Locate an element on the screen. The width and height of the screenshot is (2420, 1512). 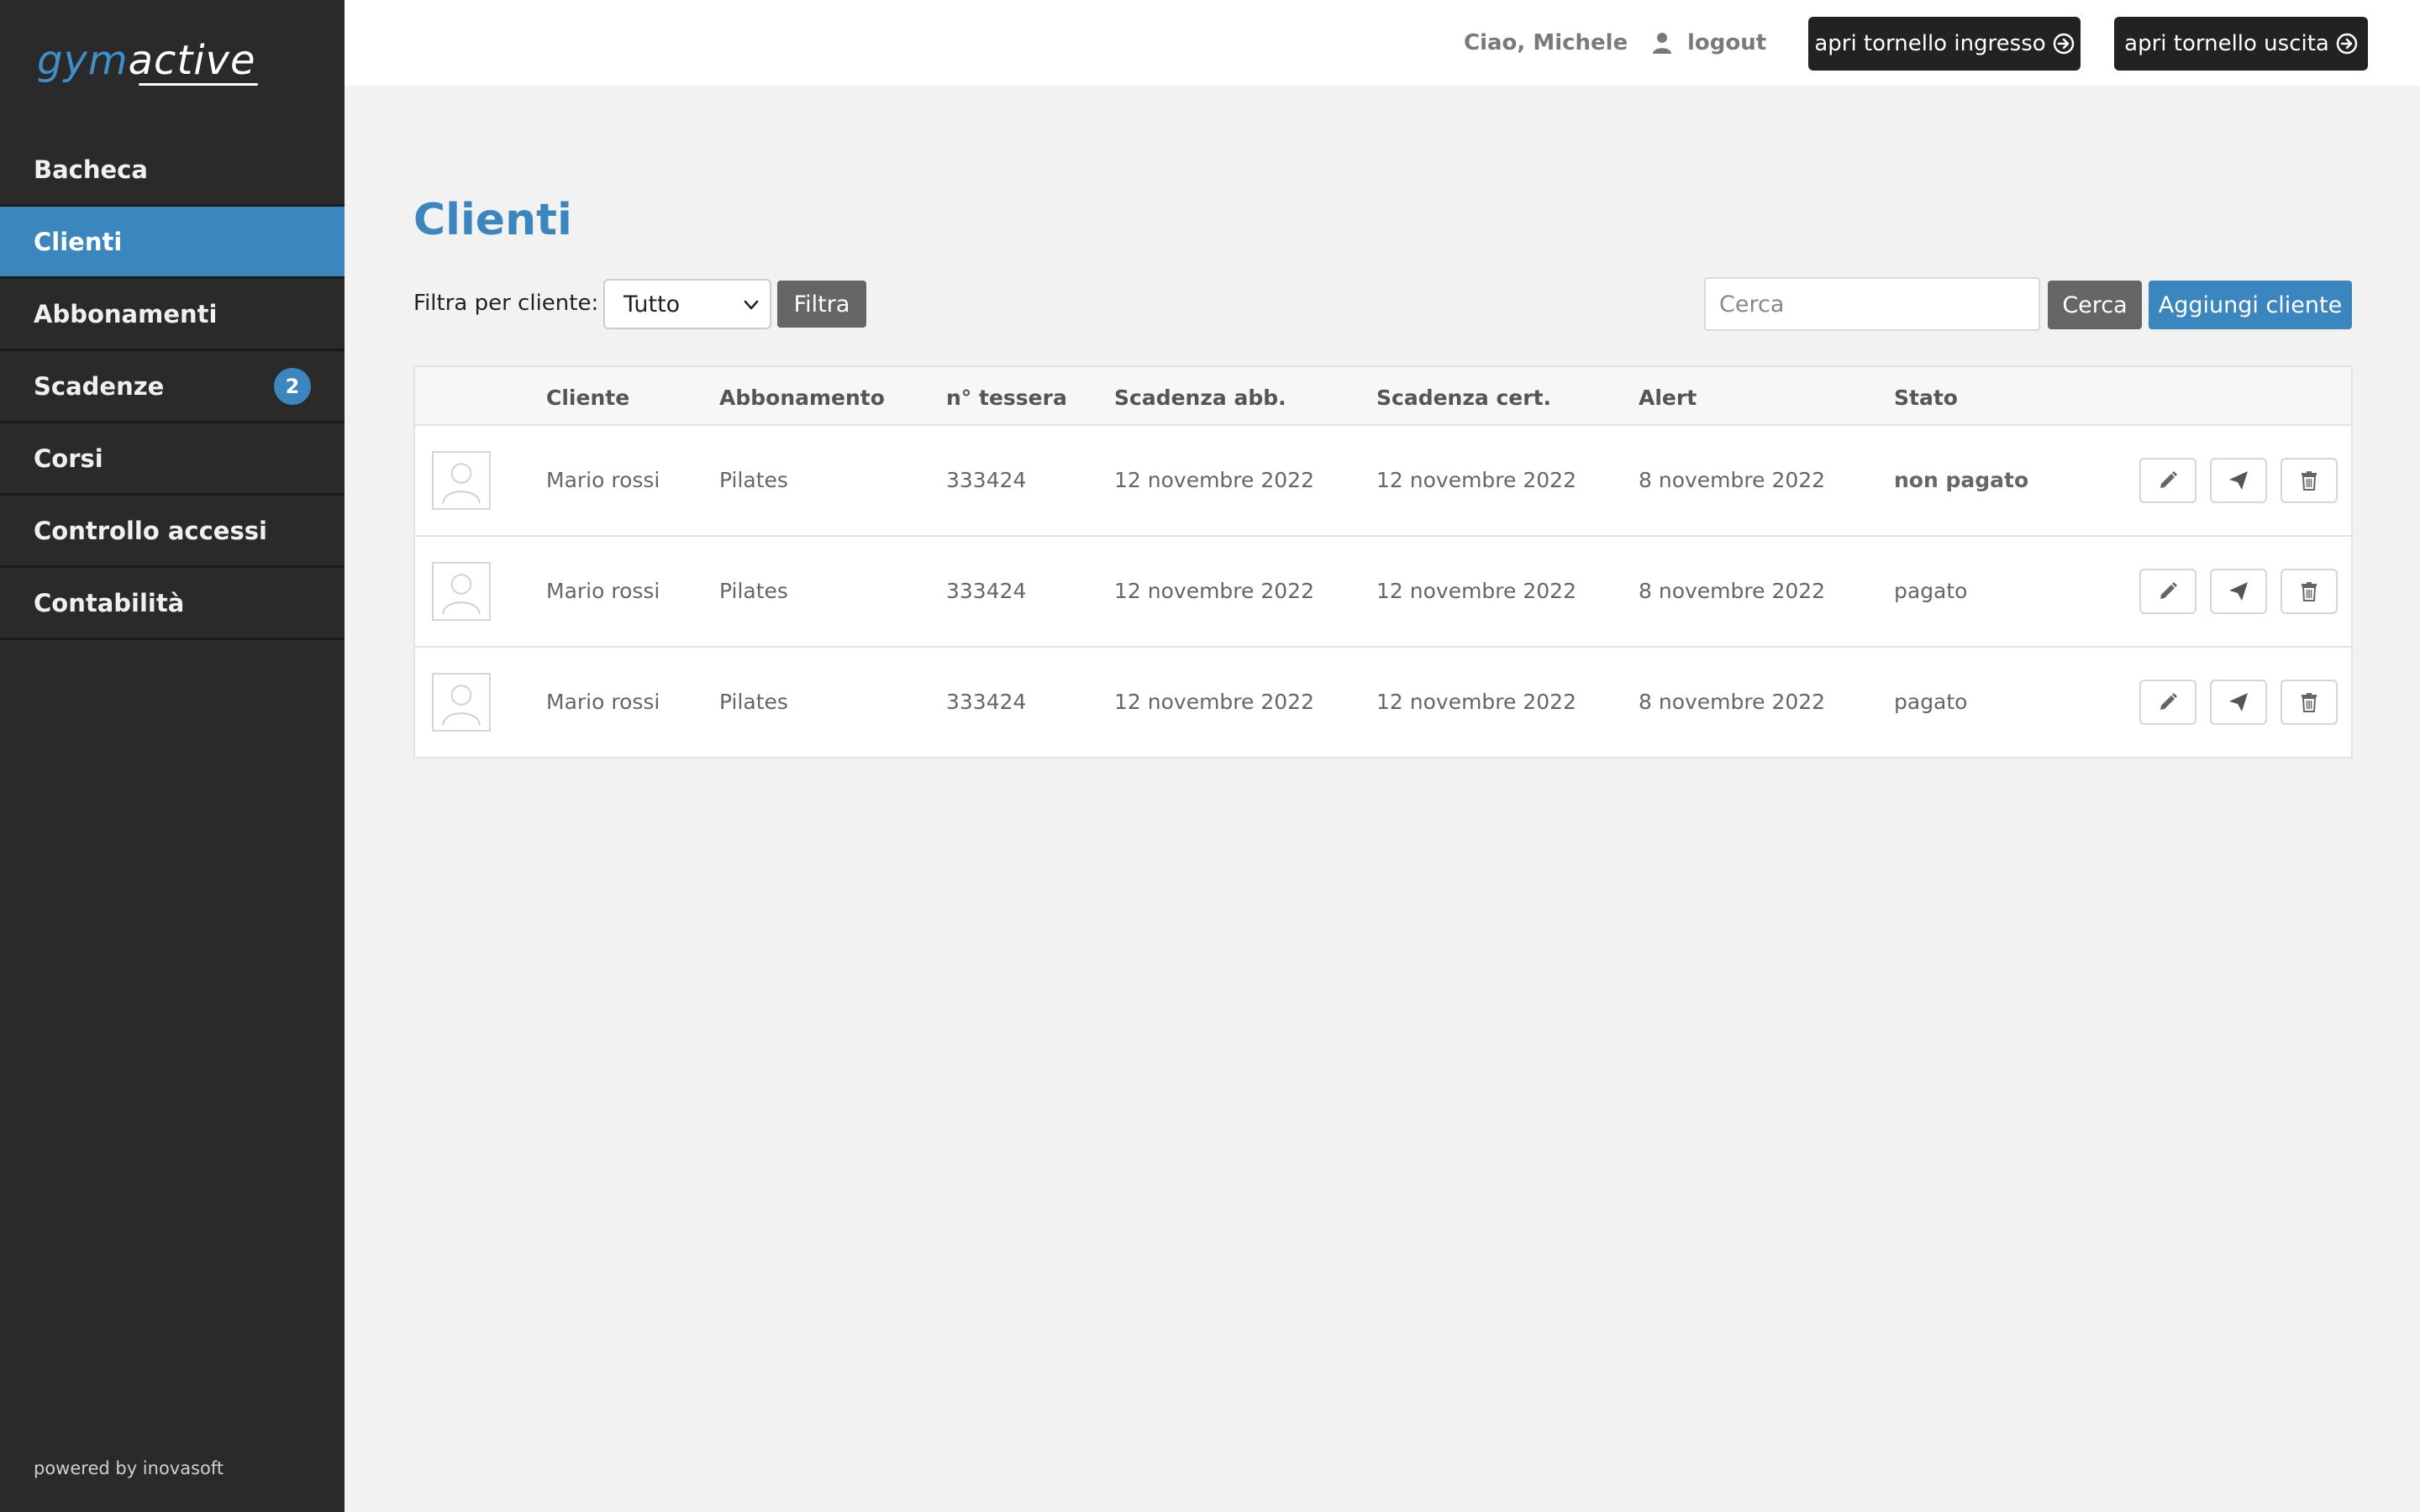
cell-stato: non pagato is located at coordinates (1962, 480).